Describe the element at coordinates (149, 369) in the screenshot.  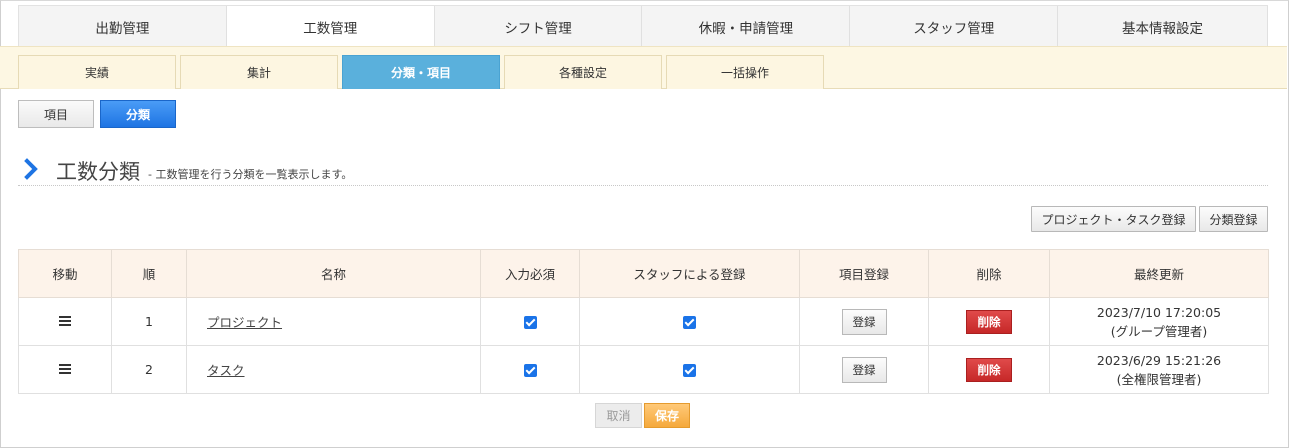
I see `order-cell: 2` at that location.